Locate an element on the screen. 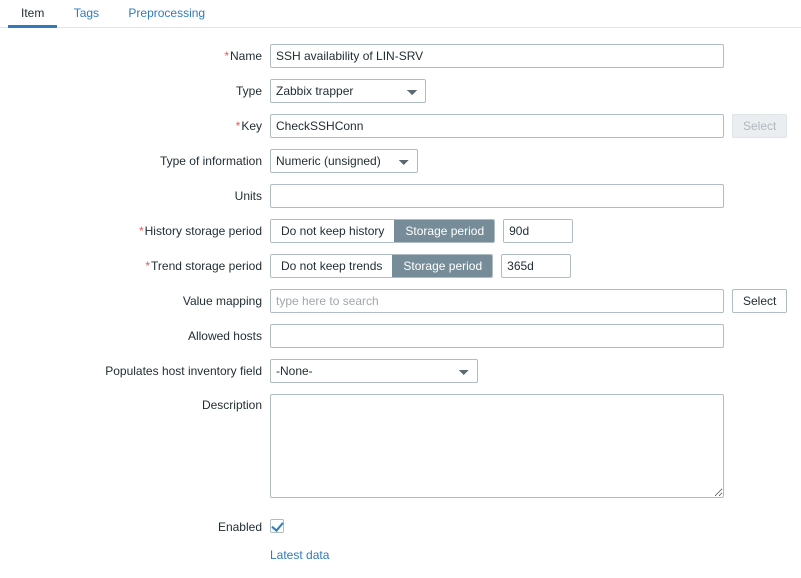 This screenshot has width=801, height=578. trend-storage-period-option: Storage period is located at coordinates (442, 266).